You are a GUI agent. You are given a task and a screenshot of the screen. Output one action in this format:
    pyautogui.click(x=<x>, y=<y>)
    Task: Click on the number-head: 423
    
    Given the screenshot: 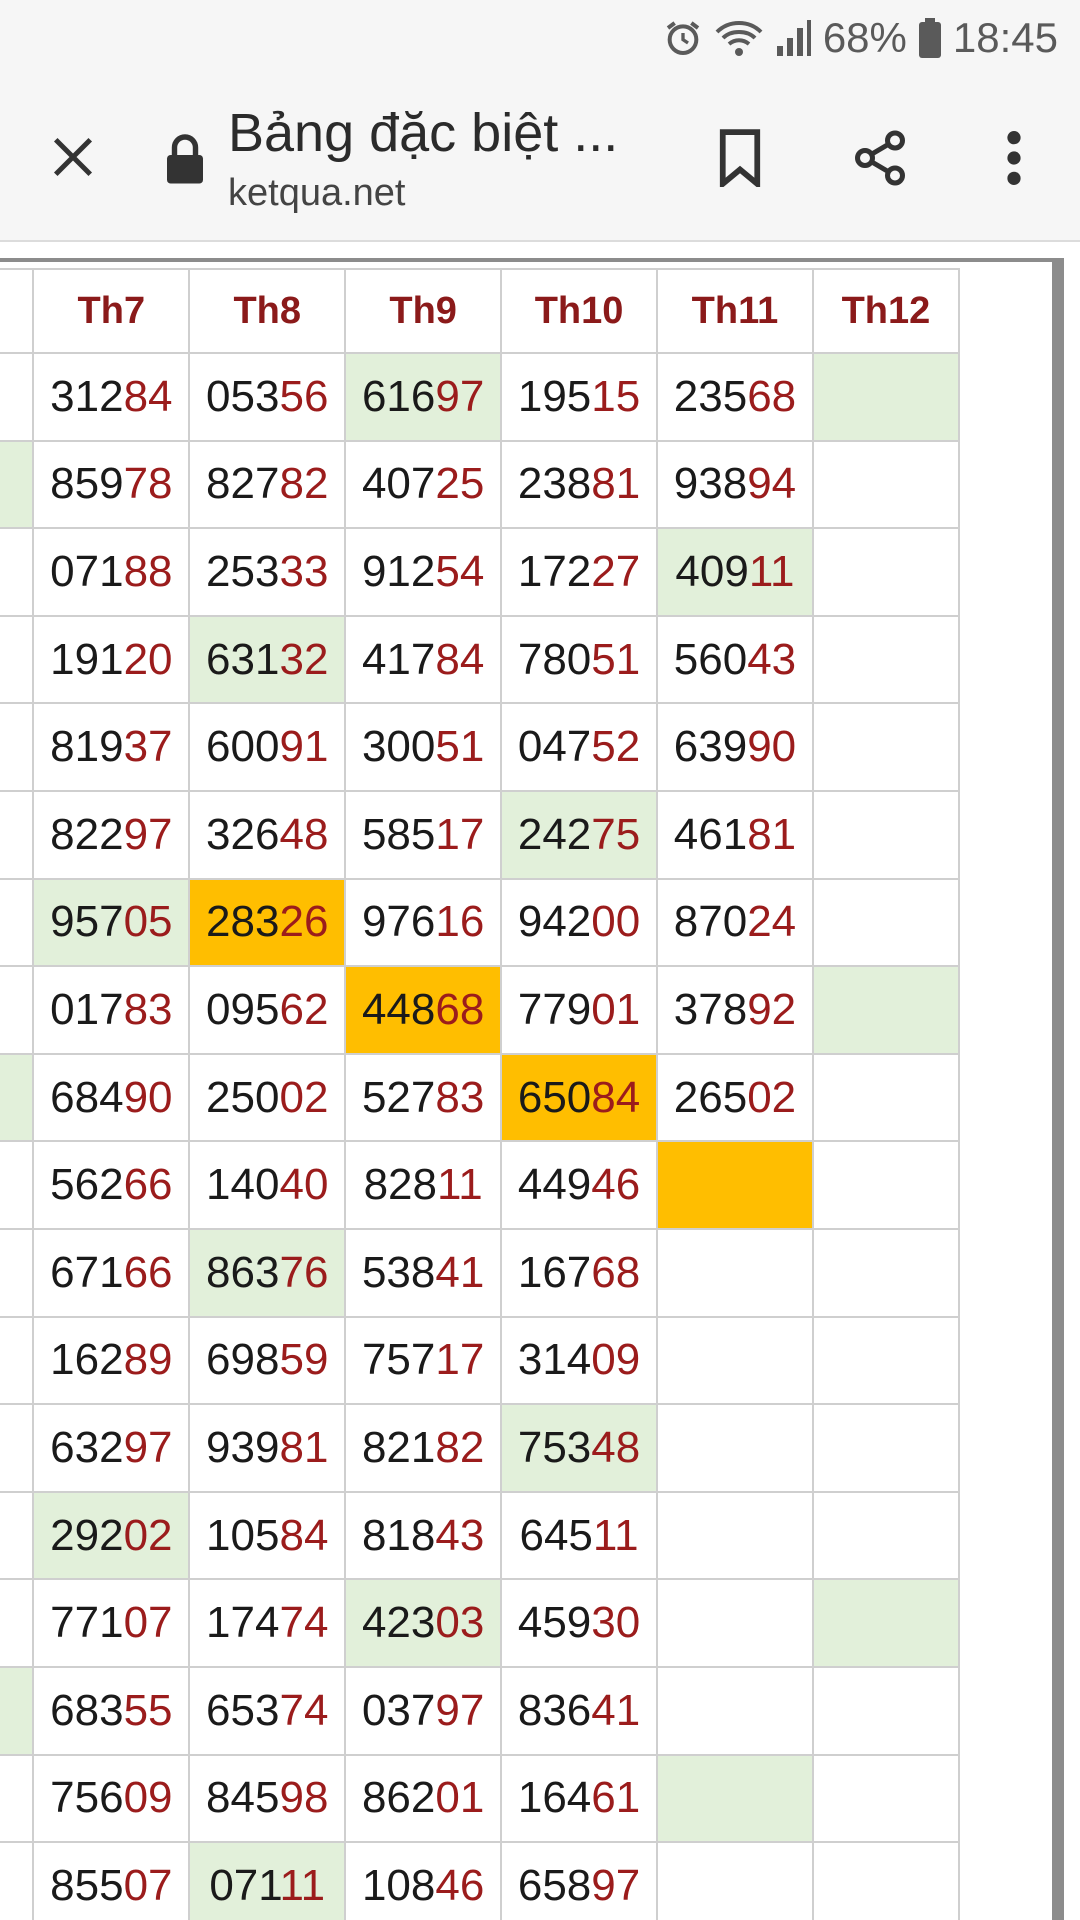 What is the action you would take?
    pyautogui.click(x=398, y=1623)
    